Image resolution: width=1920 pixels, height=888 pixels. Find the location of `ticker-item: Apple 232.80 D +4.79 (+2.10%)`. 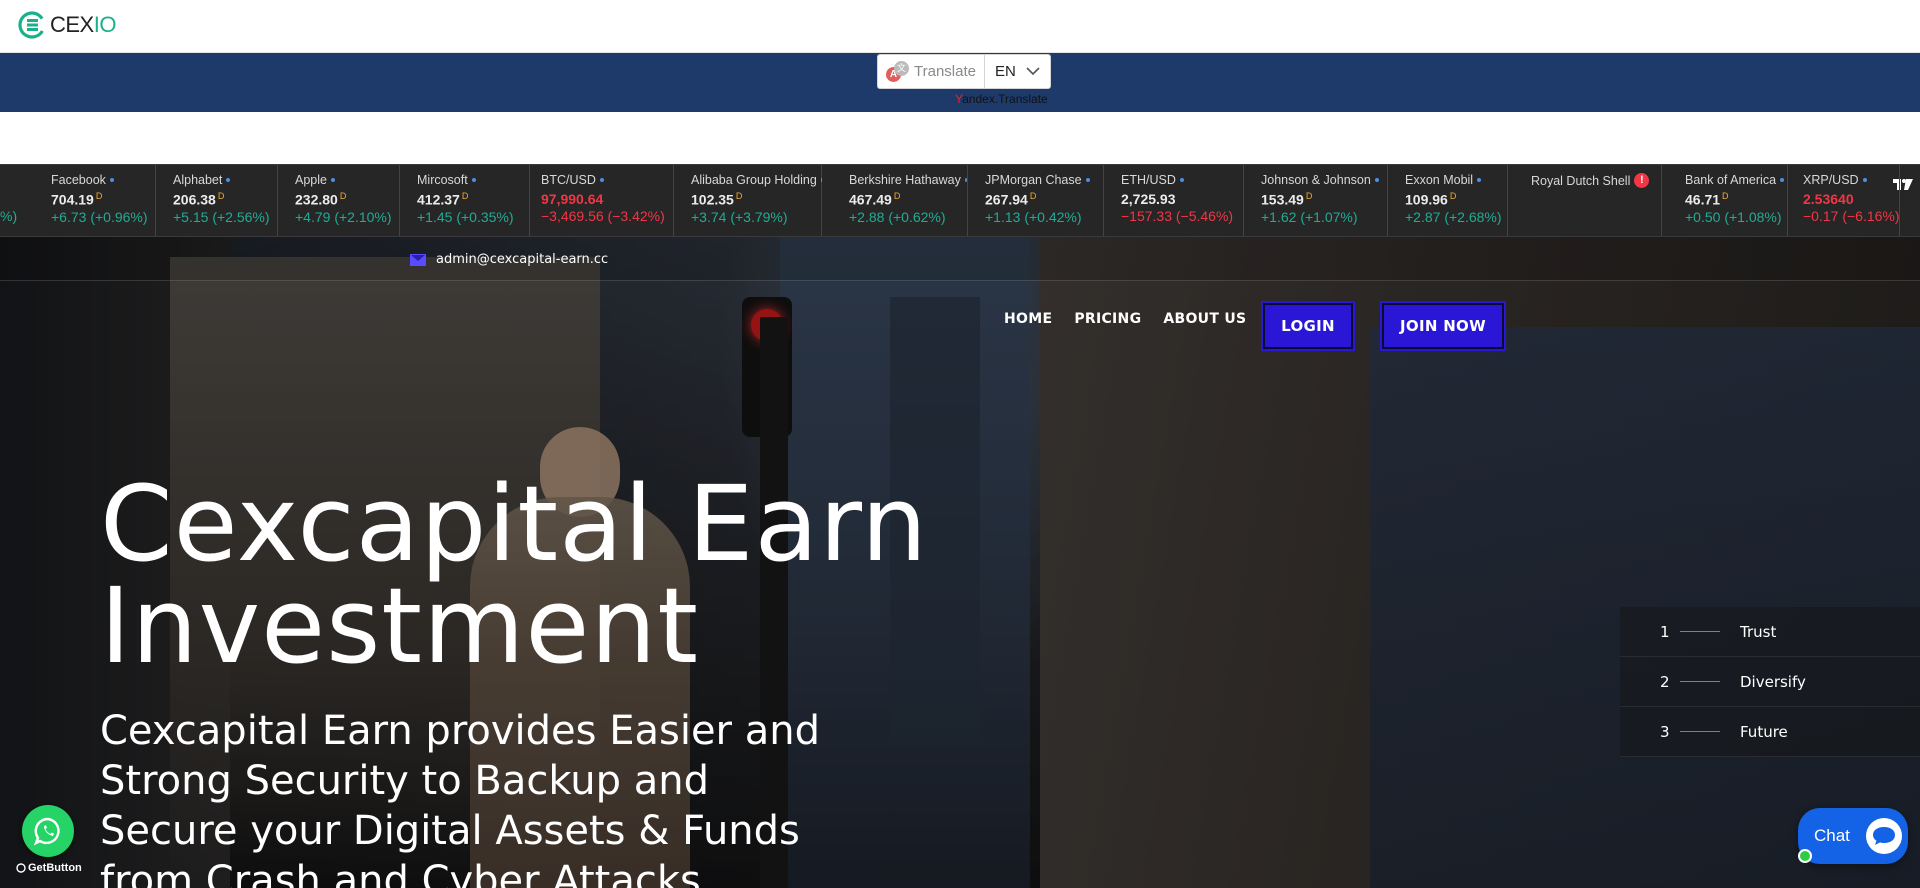

ticker-item: Apple 232.80 D +4.79 (+2.10%) is located at coordinates (344, 200).